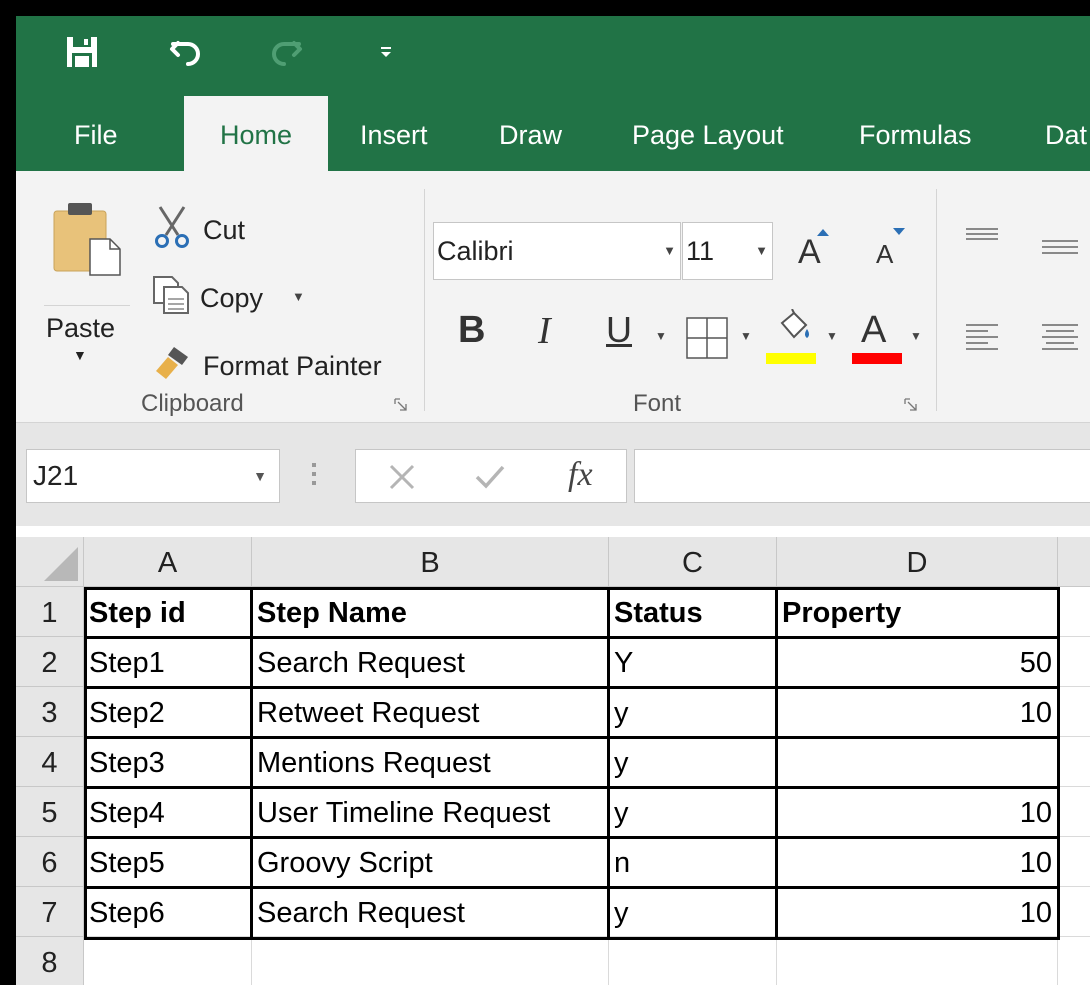 Image resolution: width=1090 pixels, height=985 pixels. Describe the element at coordinates (1074, 562) in the screenshot. I see `column-header-e` at that location.